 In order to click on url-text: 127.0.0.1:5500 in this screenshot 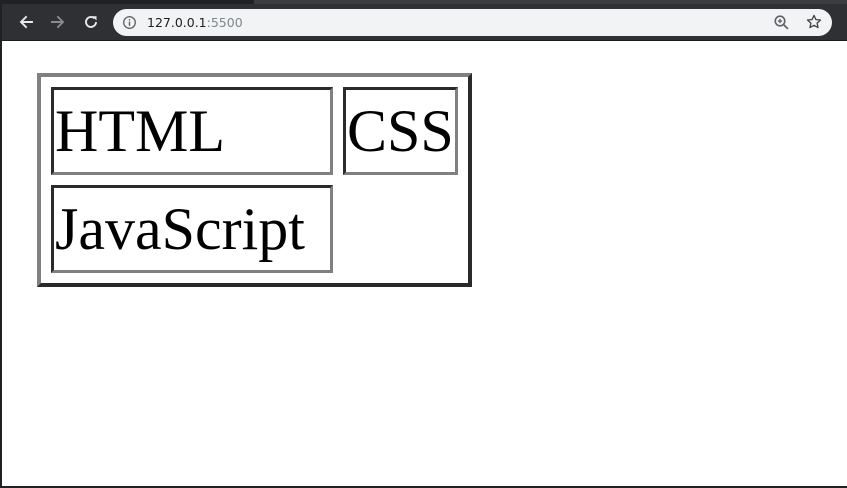, I will do `click(195, 22)`.